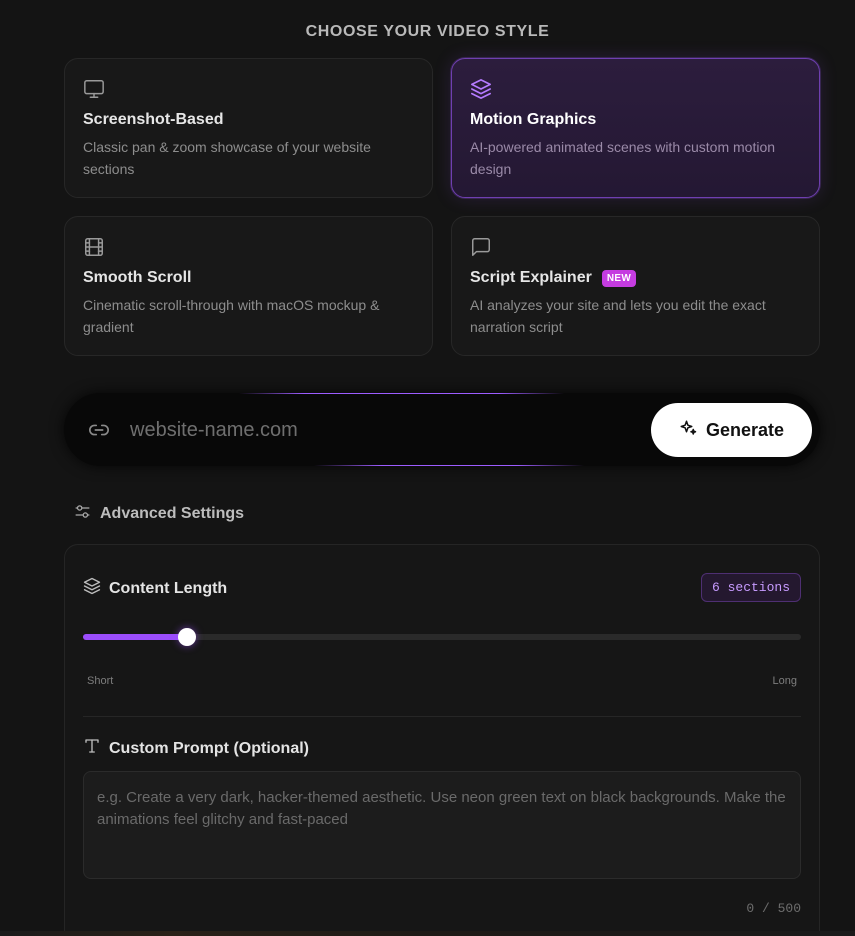  Describe the element at coordinates (380, 430) in the screenshot. I see `website-url-input` at that location.